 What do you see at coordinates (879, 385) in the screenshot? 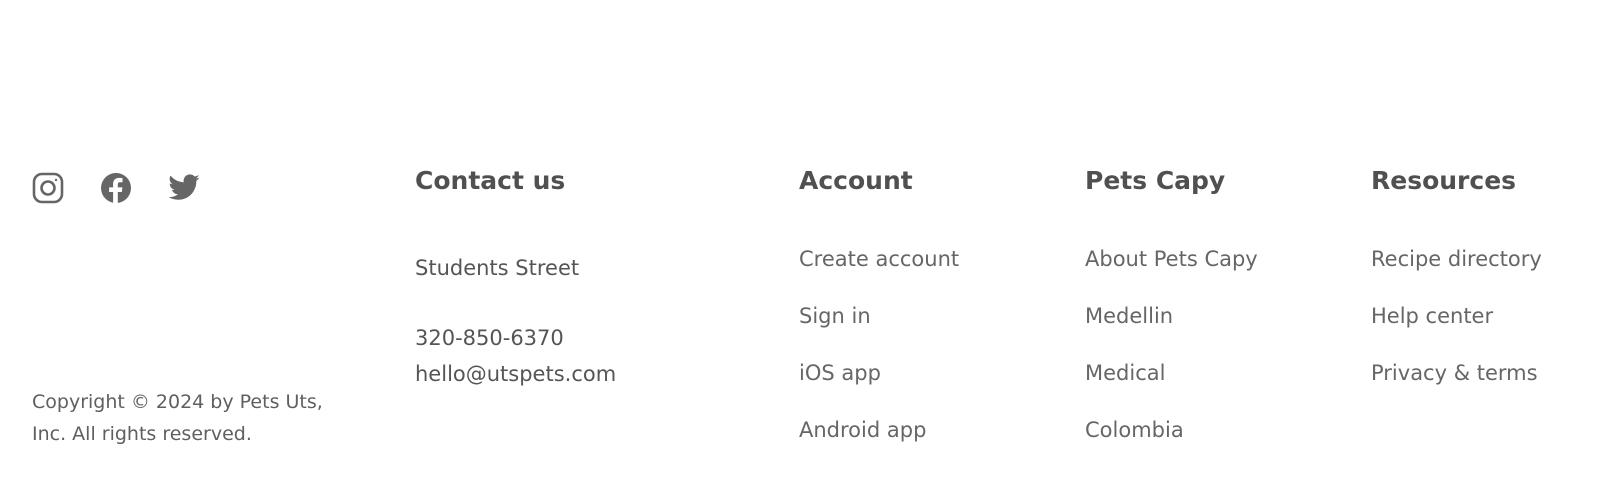
I see `account-link-ios: iOS app` at bounding box center [879, 385].